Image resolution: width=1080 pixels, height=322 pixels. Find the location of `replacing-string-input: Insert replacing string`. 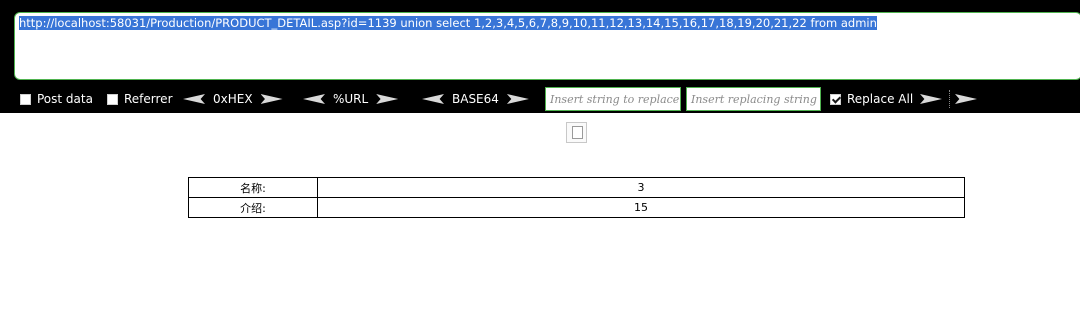

replacing-string-input: Insert replacing string is located at coordinates (753, 99).